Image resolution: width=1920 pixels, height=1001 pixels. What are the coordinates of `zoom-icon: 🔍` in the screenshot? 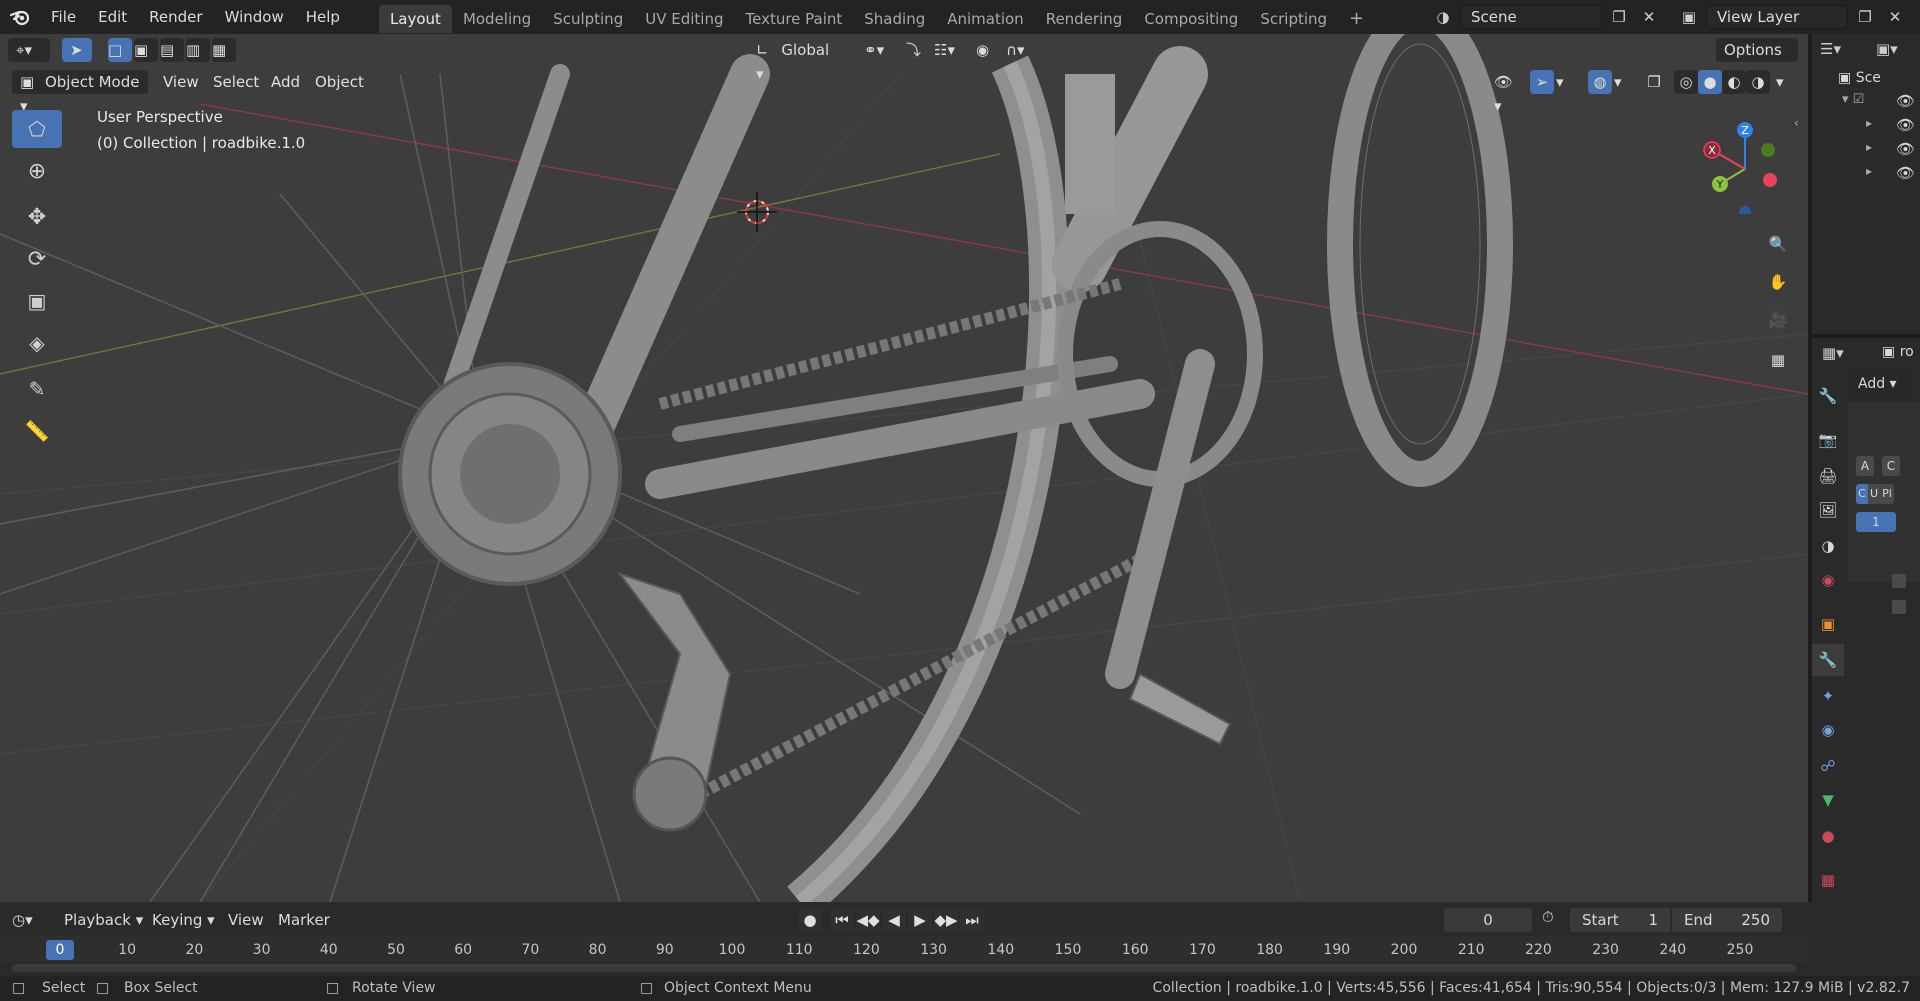 It's located at (1778, 244).